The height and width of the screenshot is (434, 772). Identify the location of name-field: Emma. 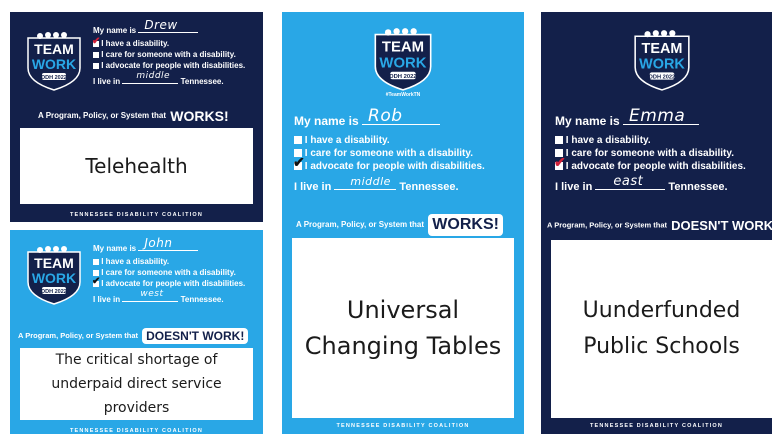
(661, 116).